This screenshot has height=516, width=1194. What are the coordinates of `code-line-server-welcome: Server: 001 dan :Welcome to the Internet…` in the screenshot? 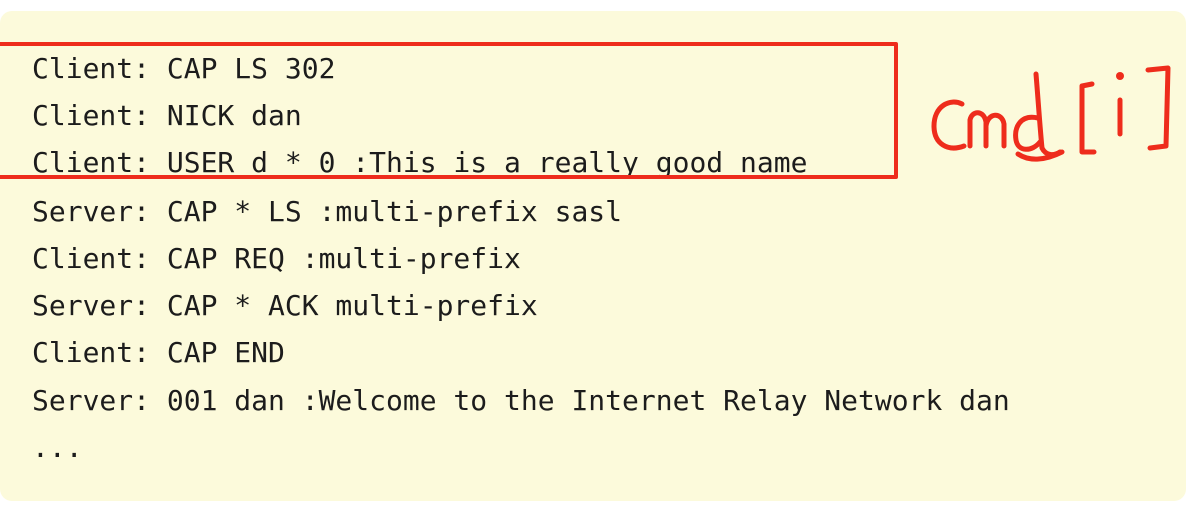 It's located at (521, 400).